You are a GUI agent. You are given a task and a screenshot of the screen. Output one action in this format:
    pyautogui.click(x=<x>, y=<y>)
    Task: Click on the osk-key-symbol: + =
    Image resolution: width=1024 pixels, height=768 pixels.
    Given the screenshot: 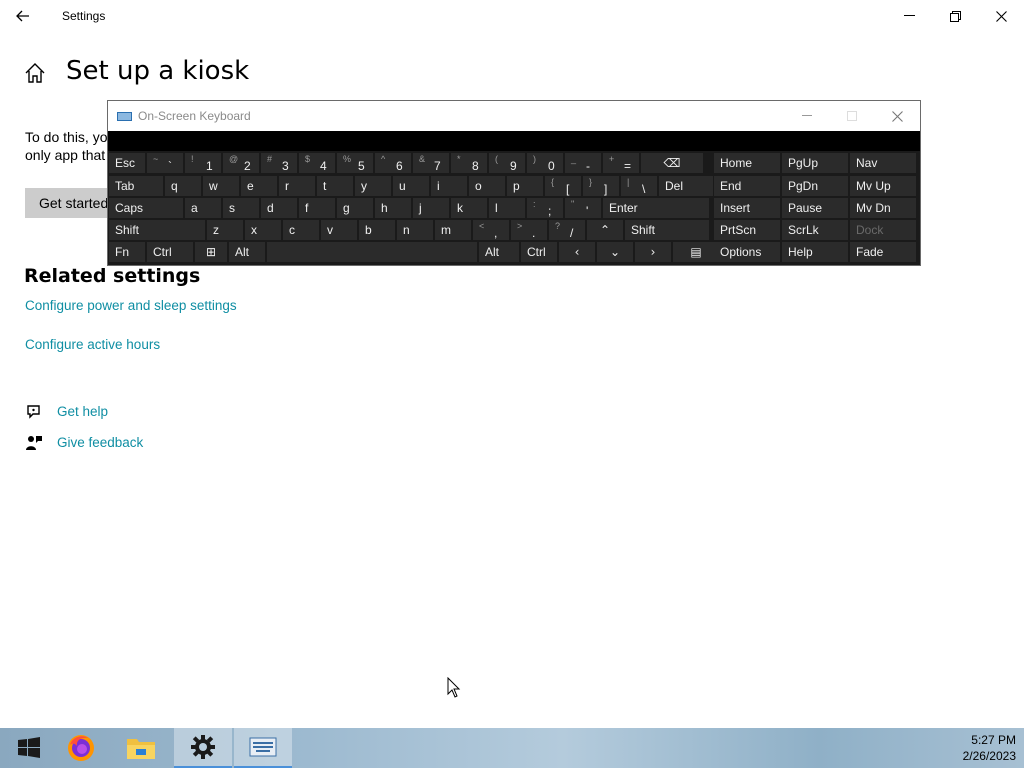 What is the action you would take?
    pyautogui.click(x=621, y=163)
    